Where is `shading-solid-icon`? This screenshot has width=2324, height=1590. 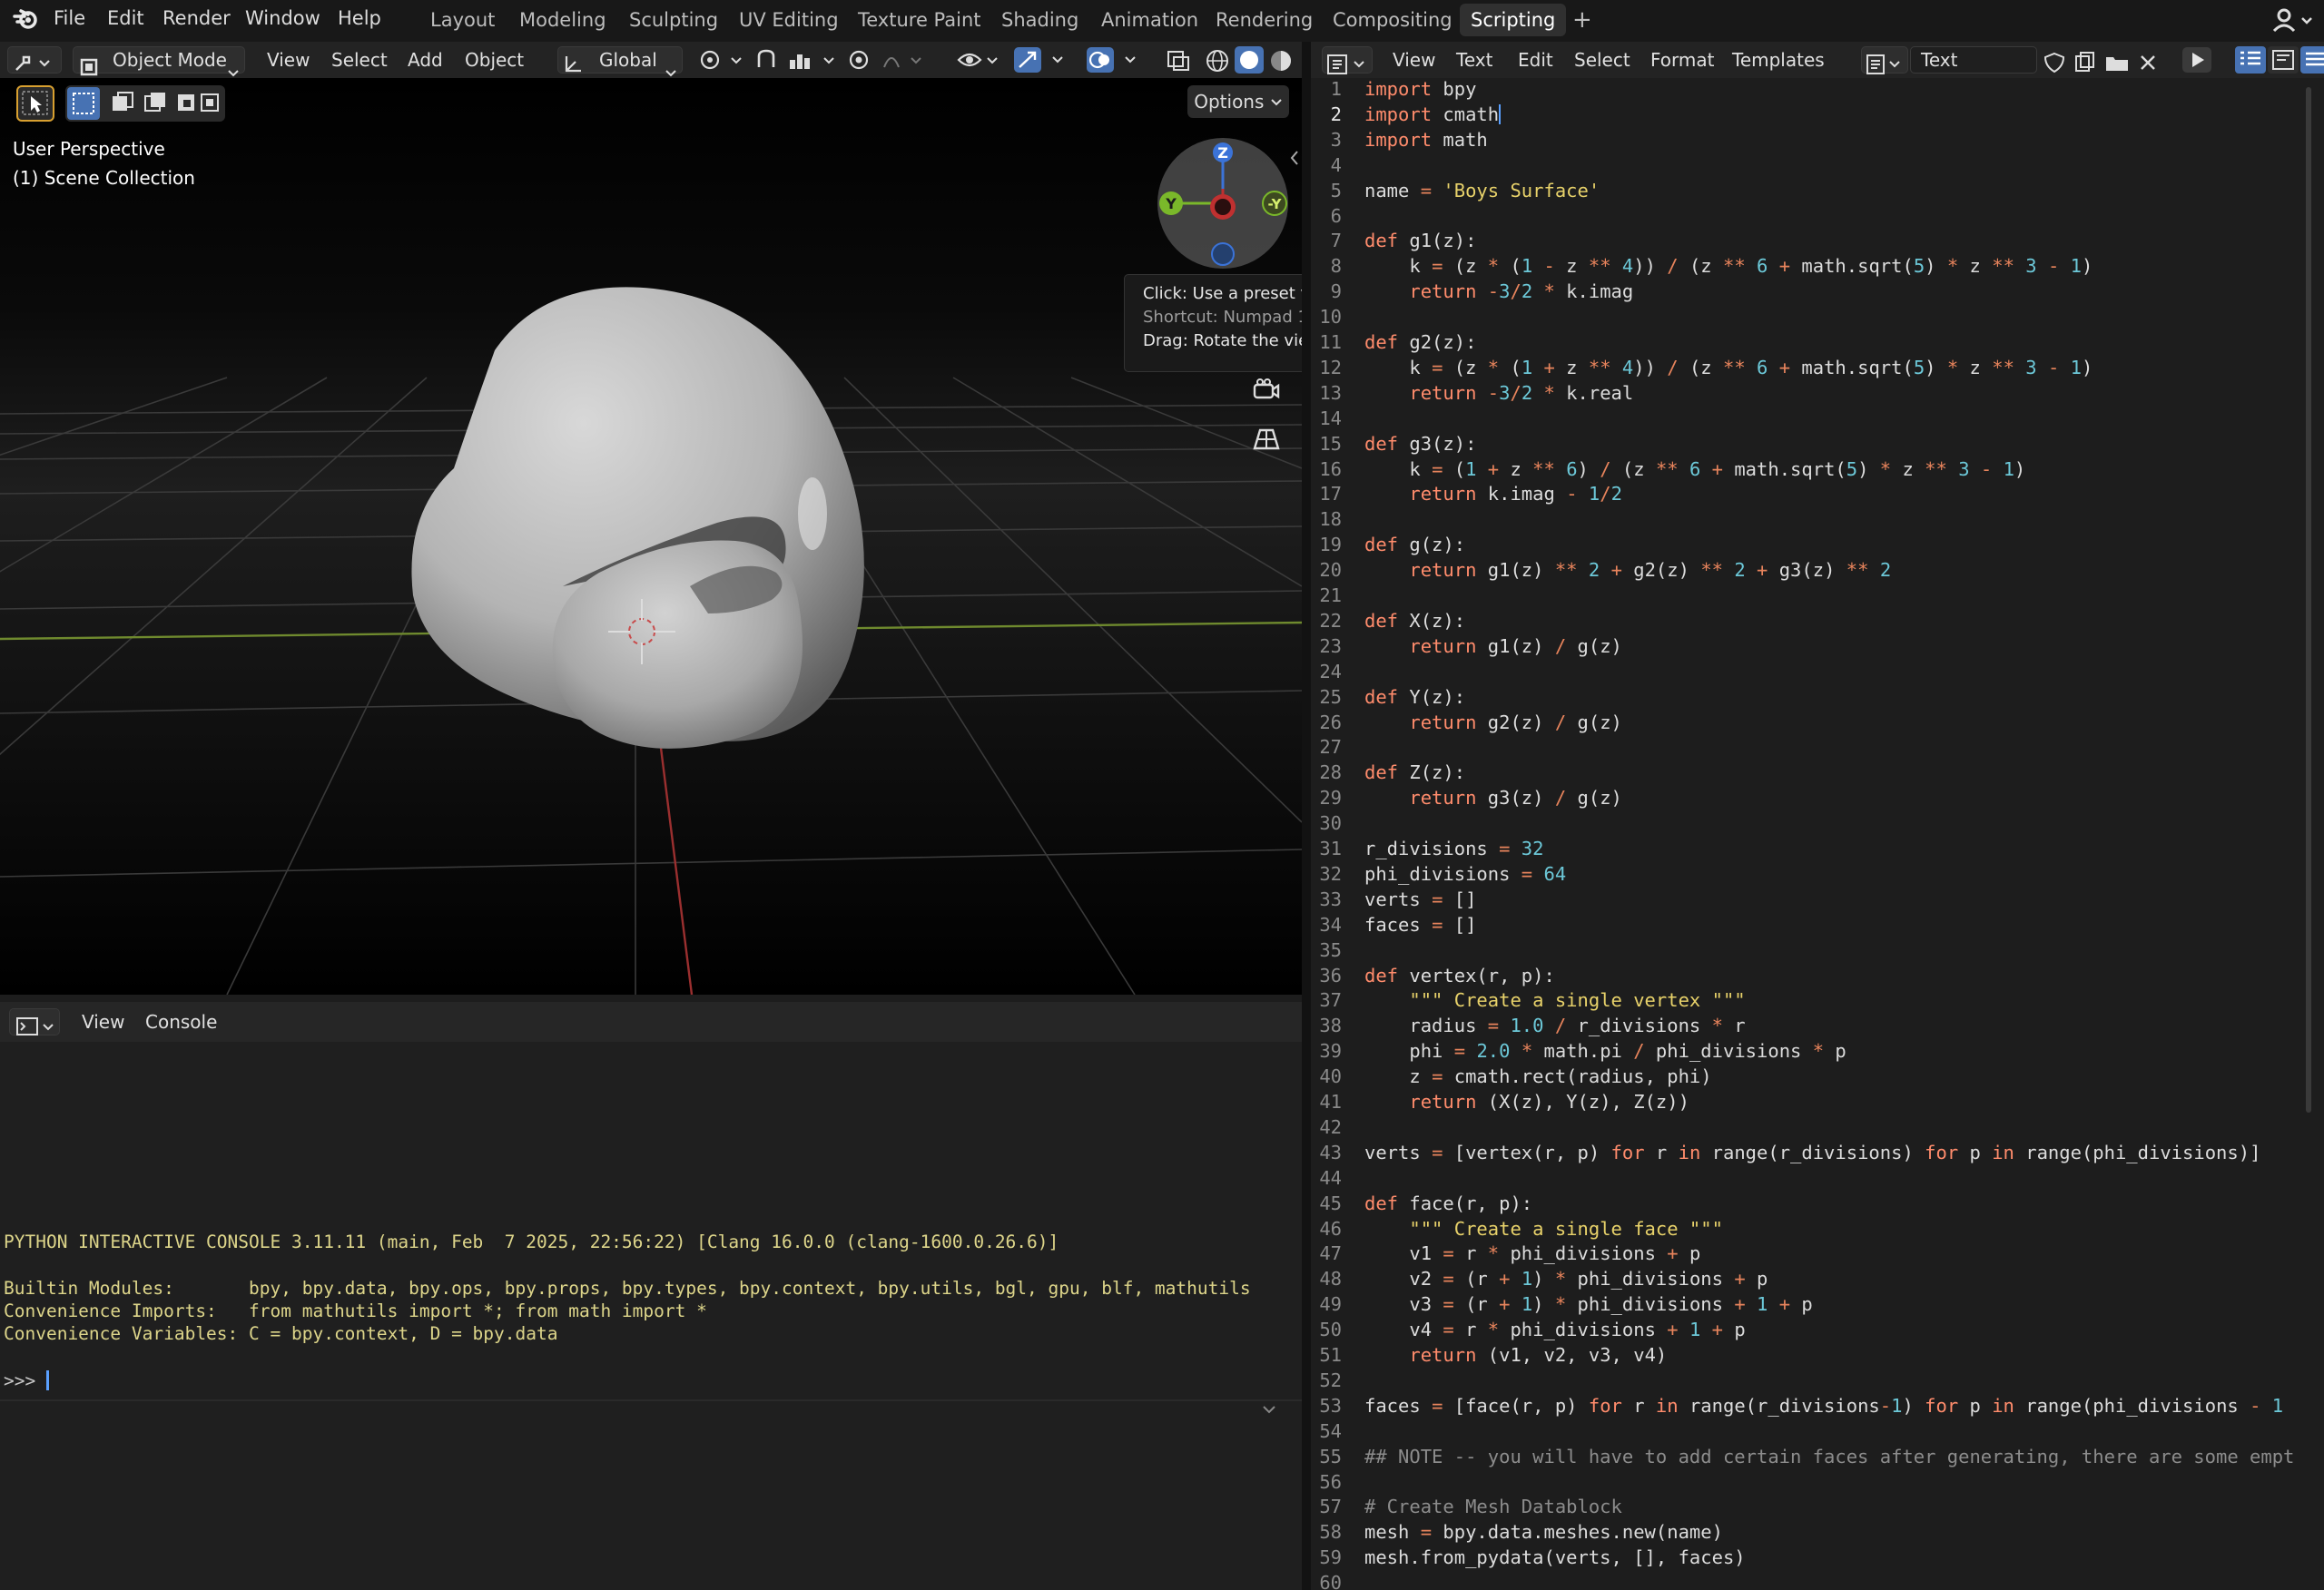
shading-solid-icon is located at coordinates (1249, 60).